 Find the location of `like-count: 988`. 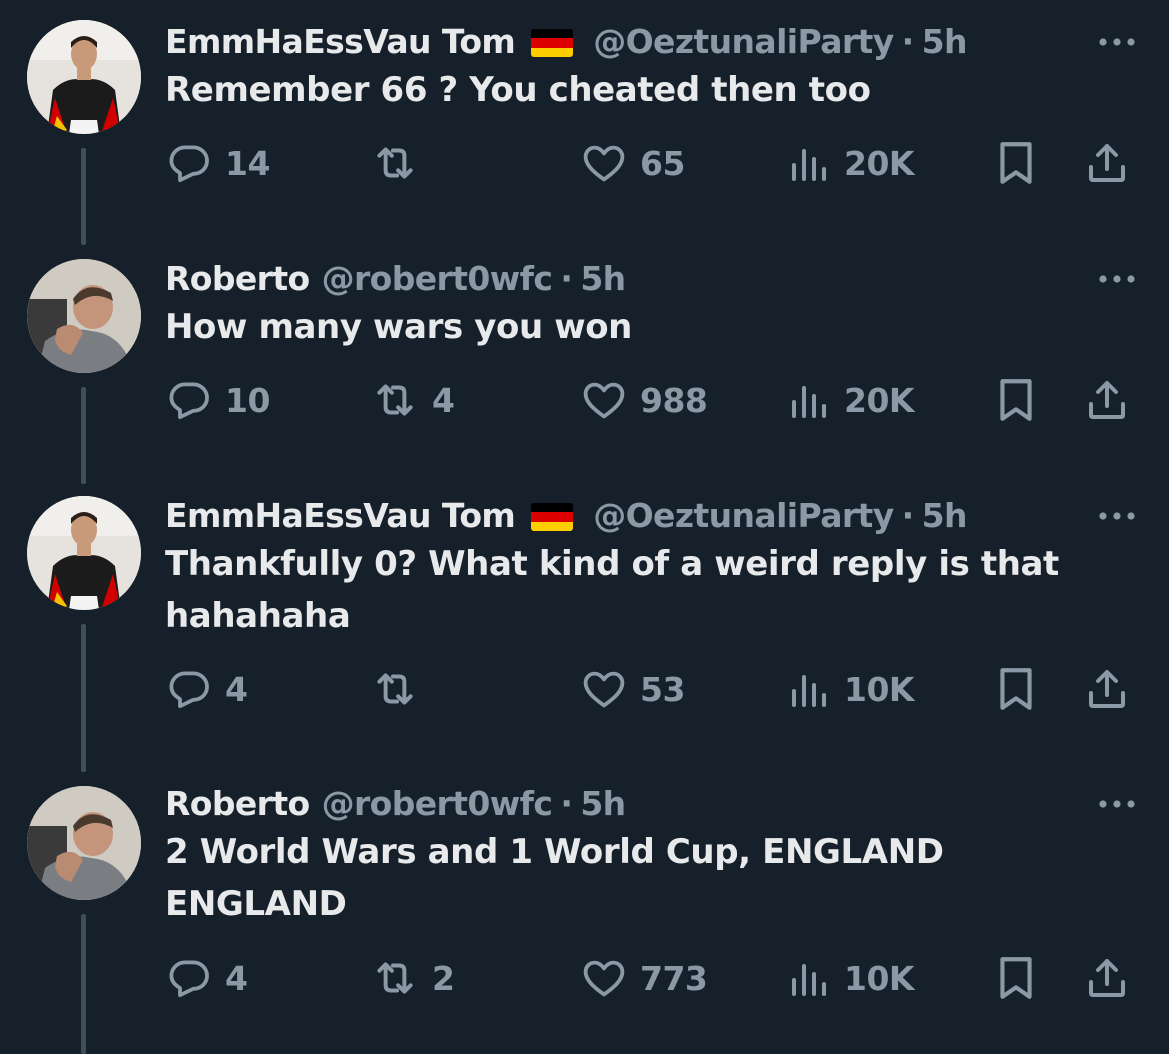

like-count: 988 is located at coordinates (674, 400).